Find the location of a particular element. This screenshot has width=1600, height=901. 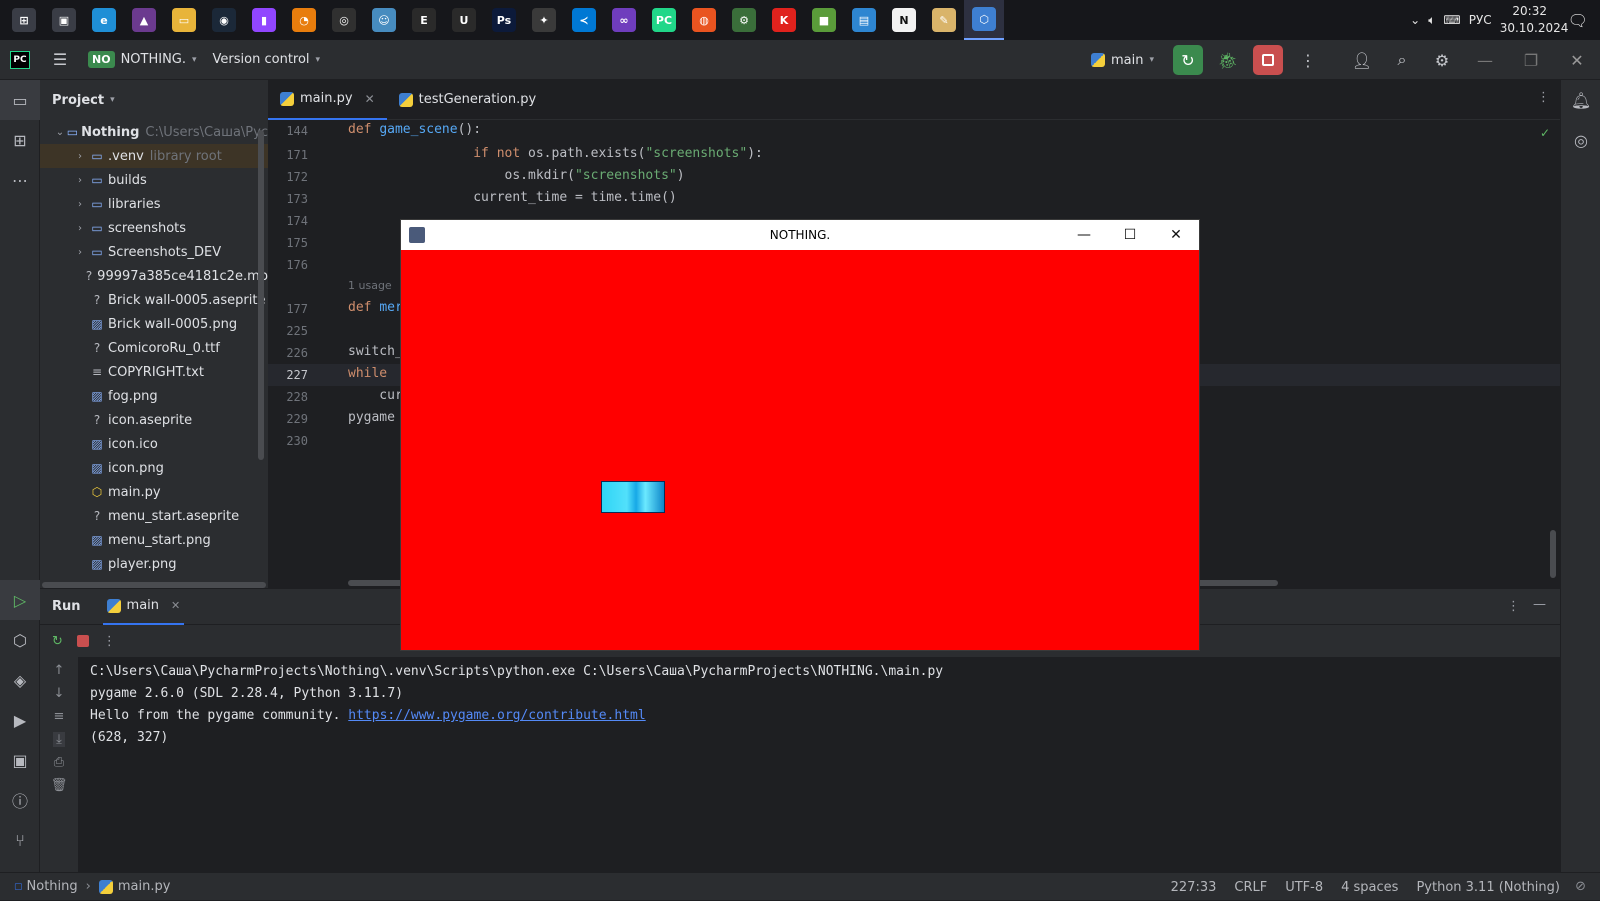

kaspersky-icon: K is located at coordinates (784, 20).